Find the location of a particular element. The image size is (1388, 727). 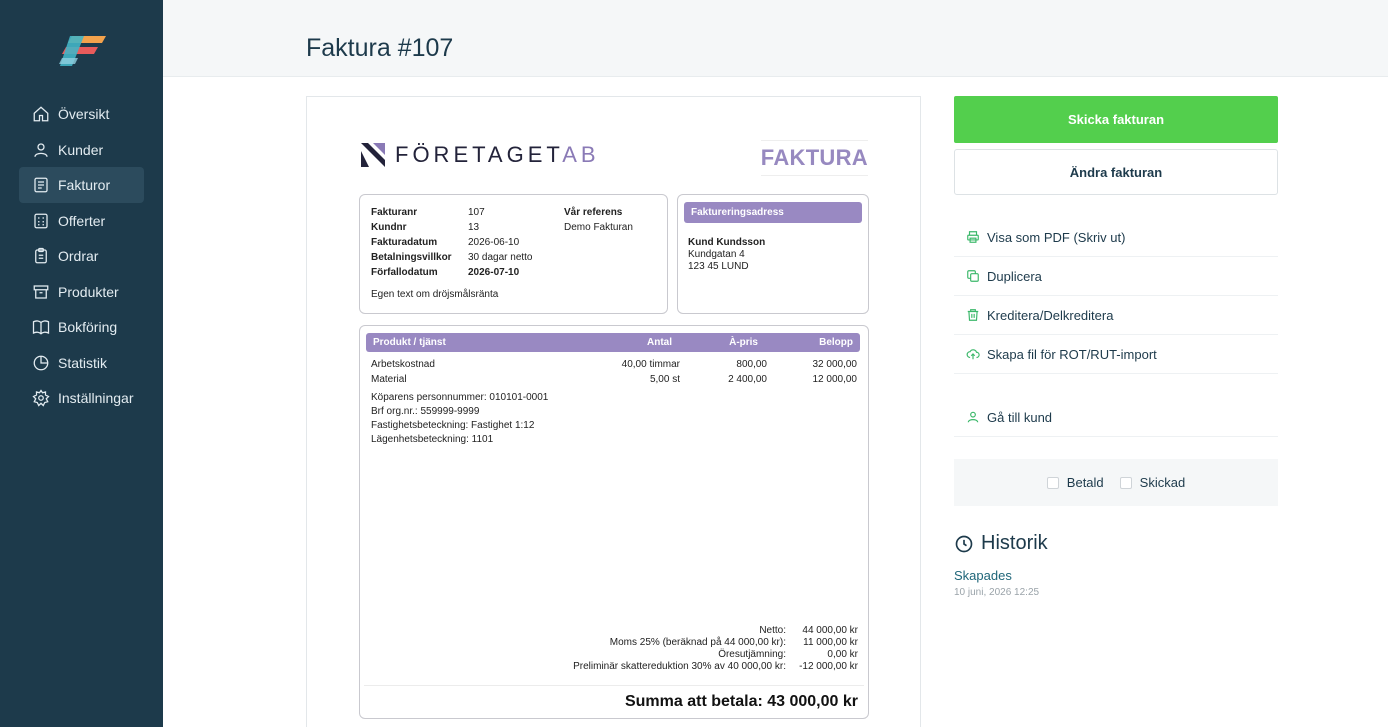

info-row: Förfallodatum 2026-07-10 is located at coordinates (468, 272).